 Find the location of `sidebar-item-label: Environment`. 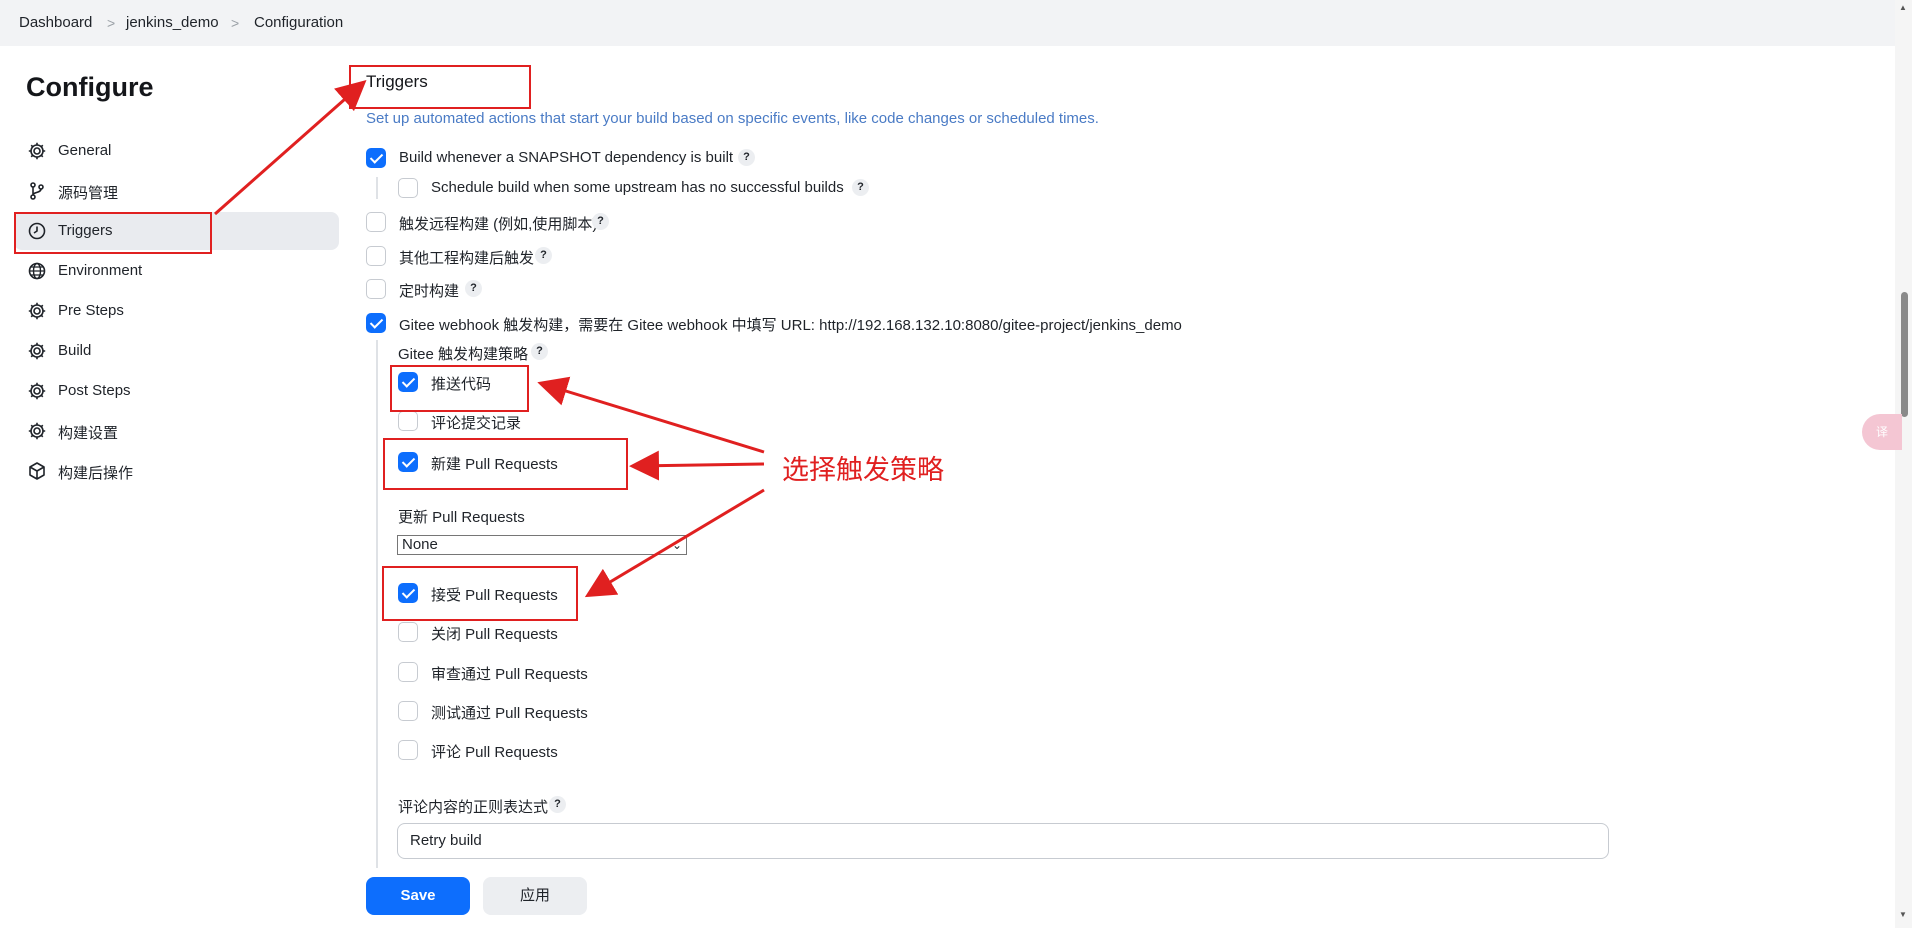

sidebar-item-label: Environment is located at coordinates (100, 270).